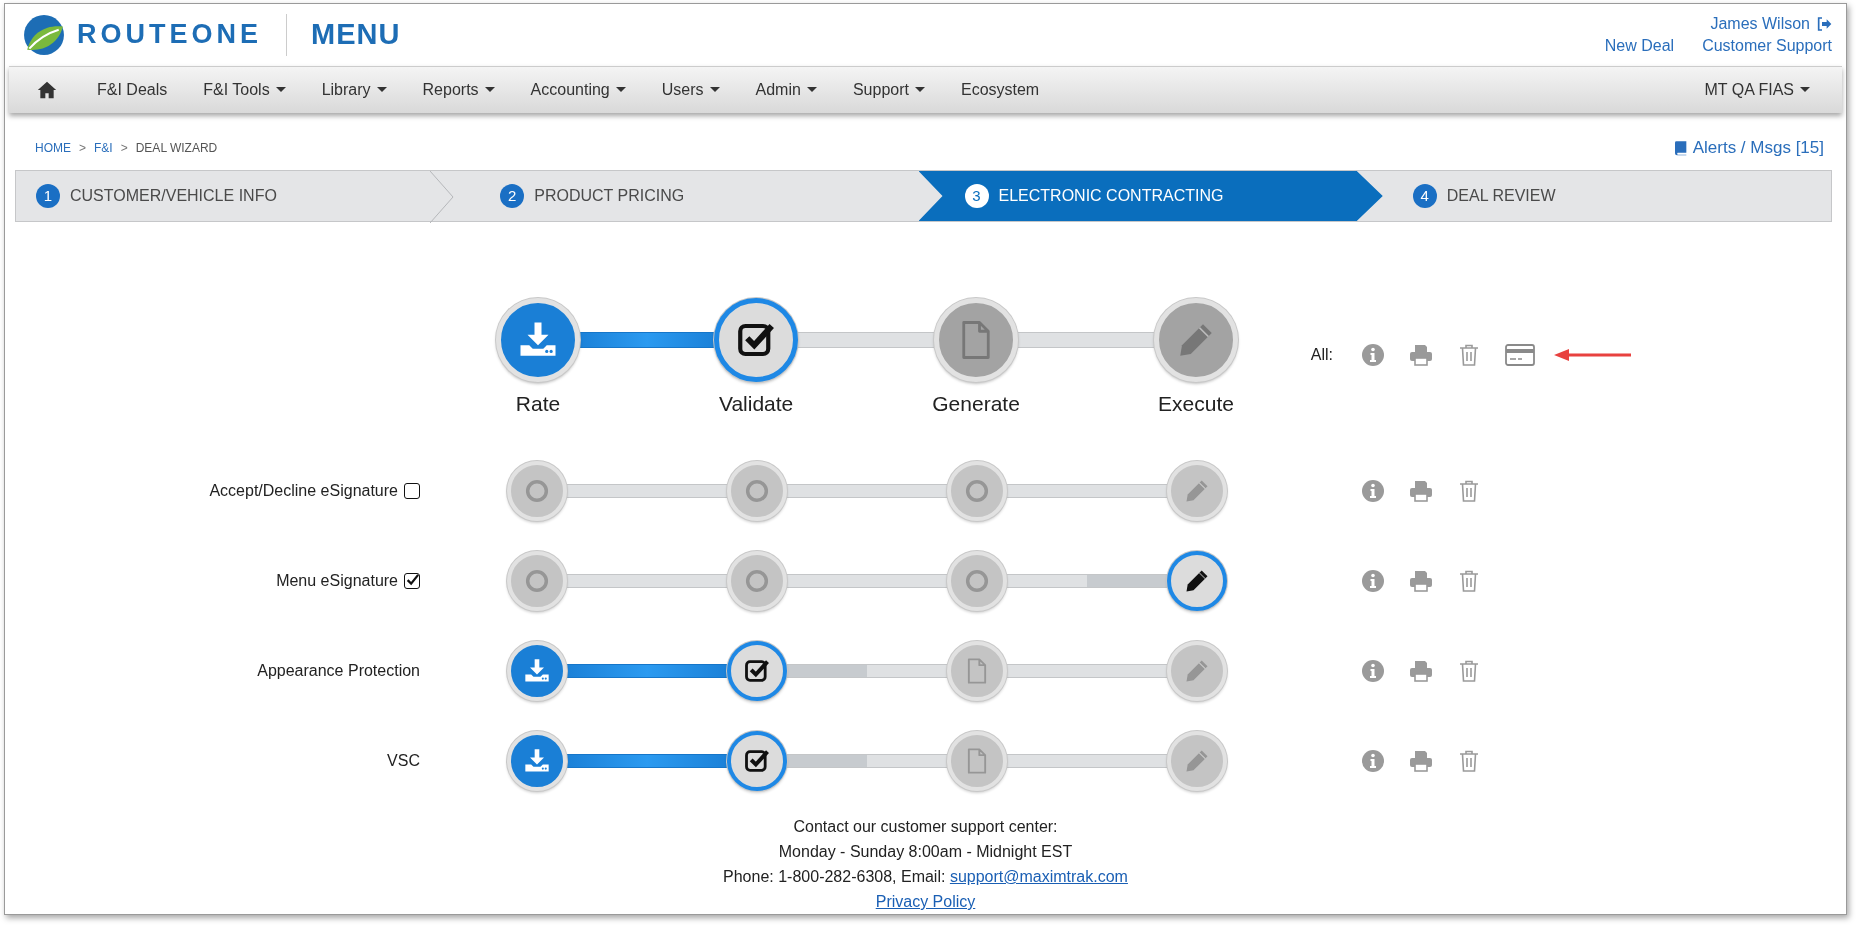 The image size is (1857, 926). Describe the element at coordinates (756, 404) in the screenshot. I see `stage-label: Validate` at that location.